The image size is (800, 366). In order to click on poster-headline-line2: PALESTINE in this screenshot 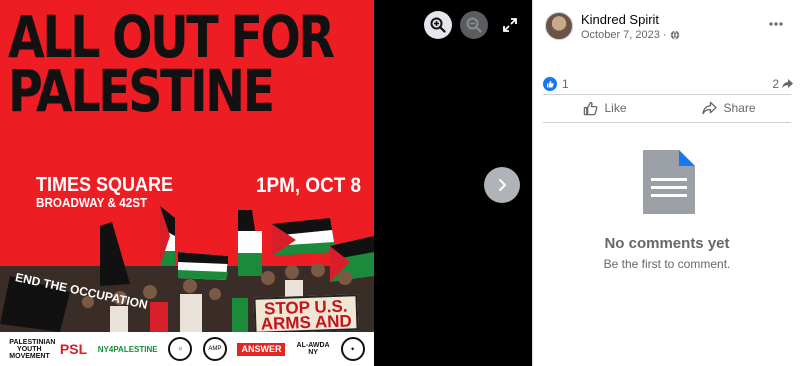, I will do `click(141, 91)`.